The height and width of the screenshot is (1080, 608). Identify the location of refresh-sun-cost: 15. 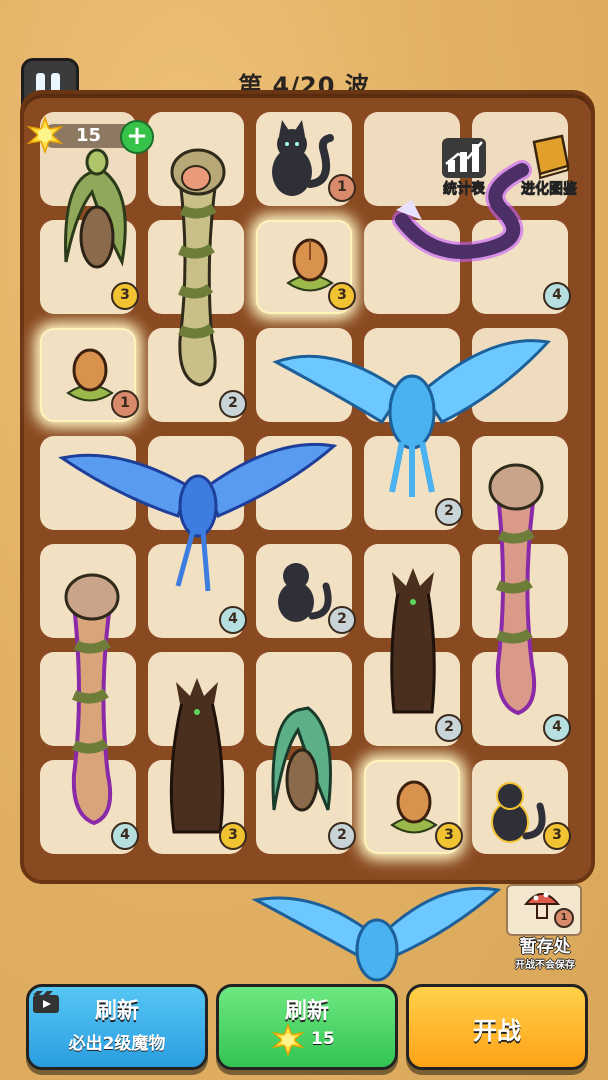
(323, 1039).